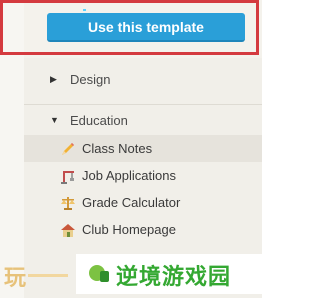  I want to click on template-item-job-applications: Job Applications, so click(143, 175).